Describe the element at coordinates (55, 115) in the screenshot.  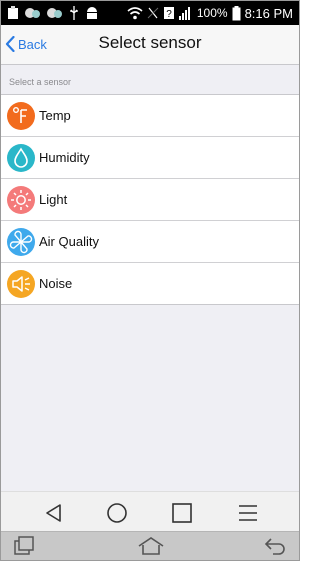
I see `list-item-label: Temp` at that location.